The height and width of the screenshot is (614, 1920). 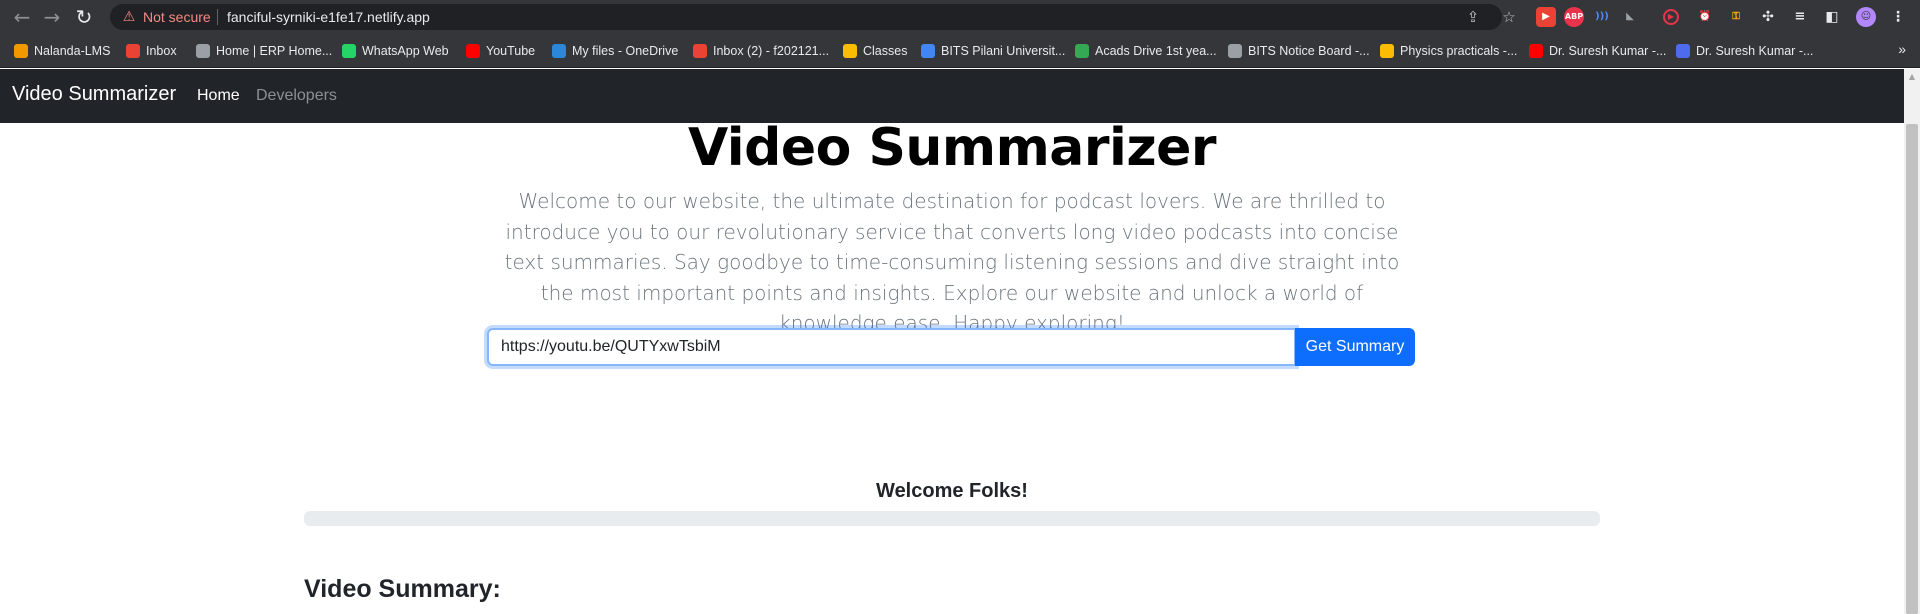 What do you see at coordinates (405, 51) in the screenshot?
I see `bookmark-label: WhatsApp Web` at bounding box center [405, 51].